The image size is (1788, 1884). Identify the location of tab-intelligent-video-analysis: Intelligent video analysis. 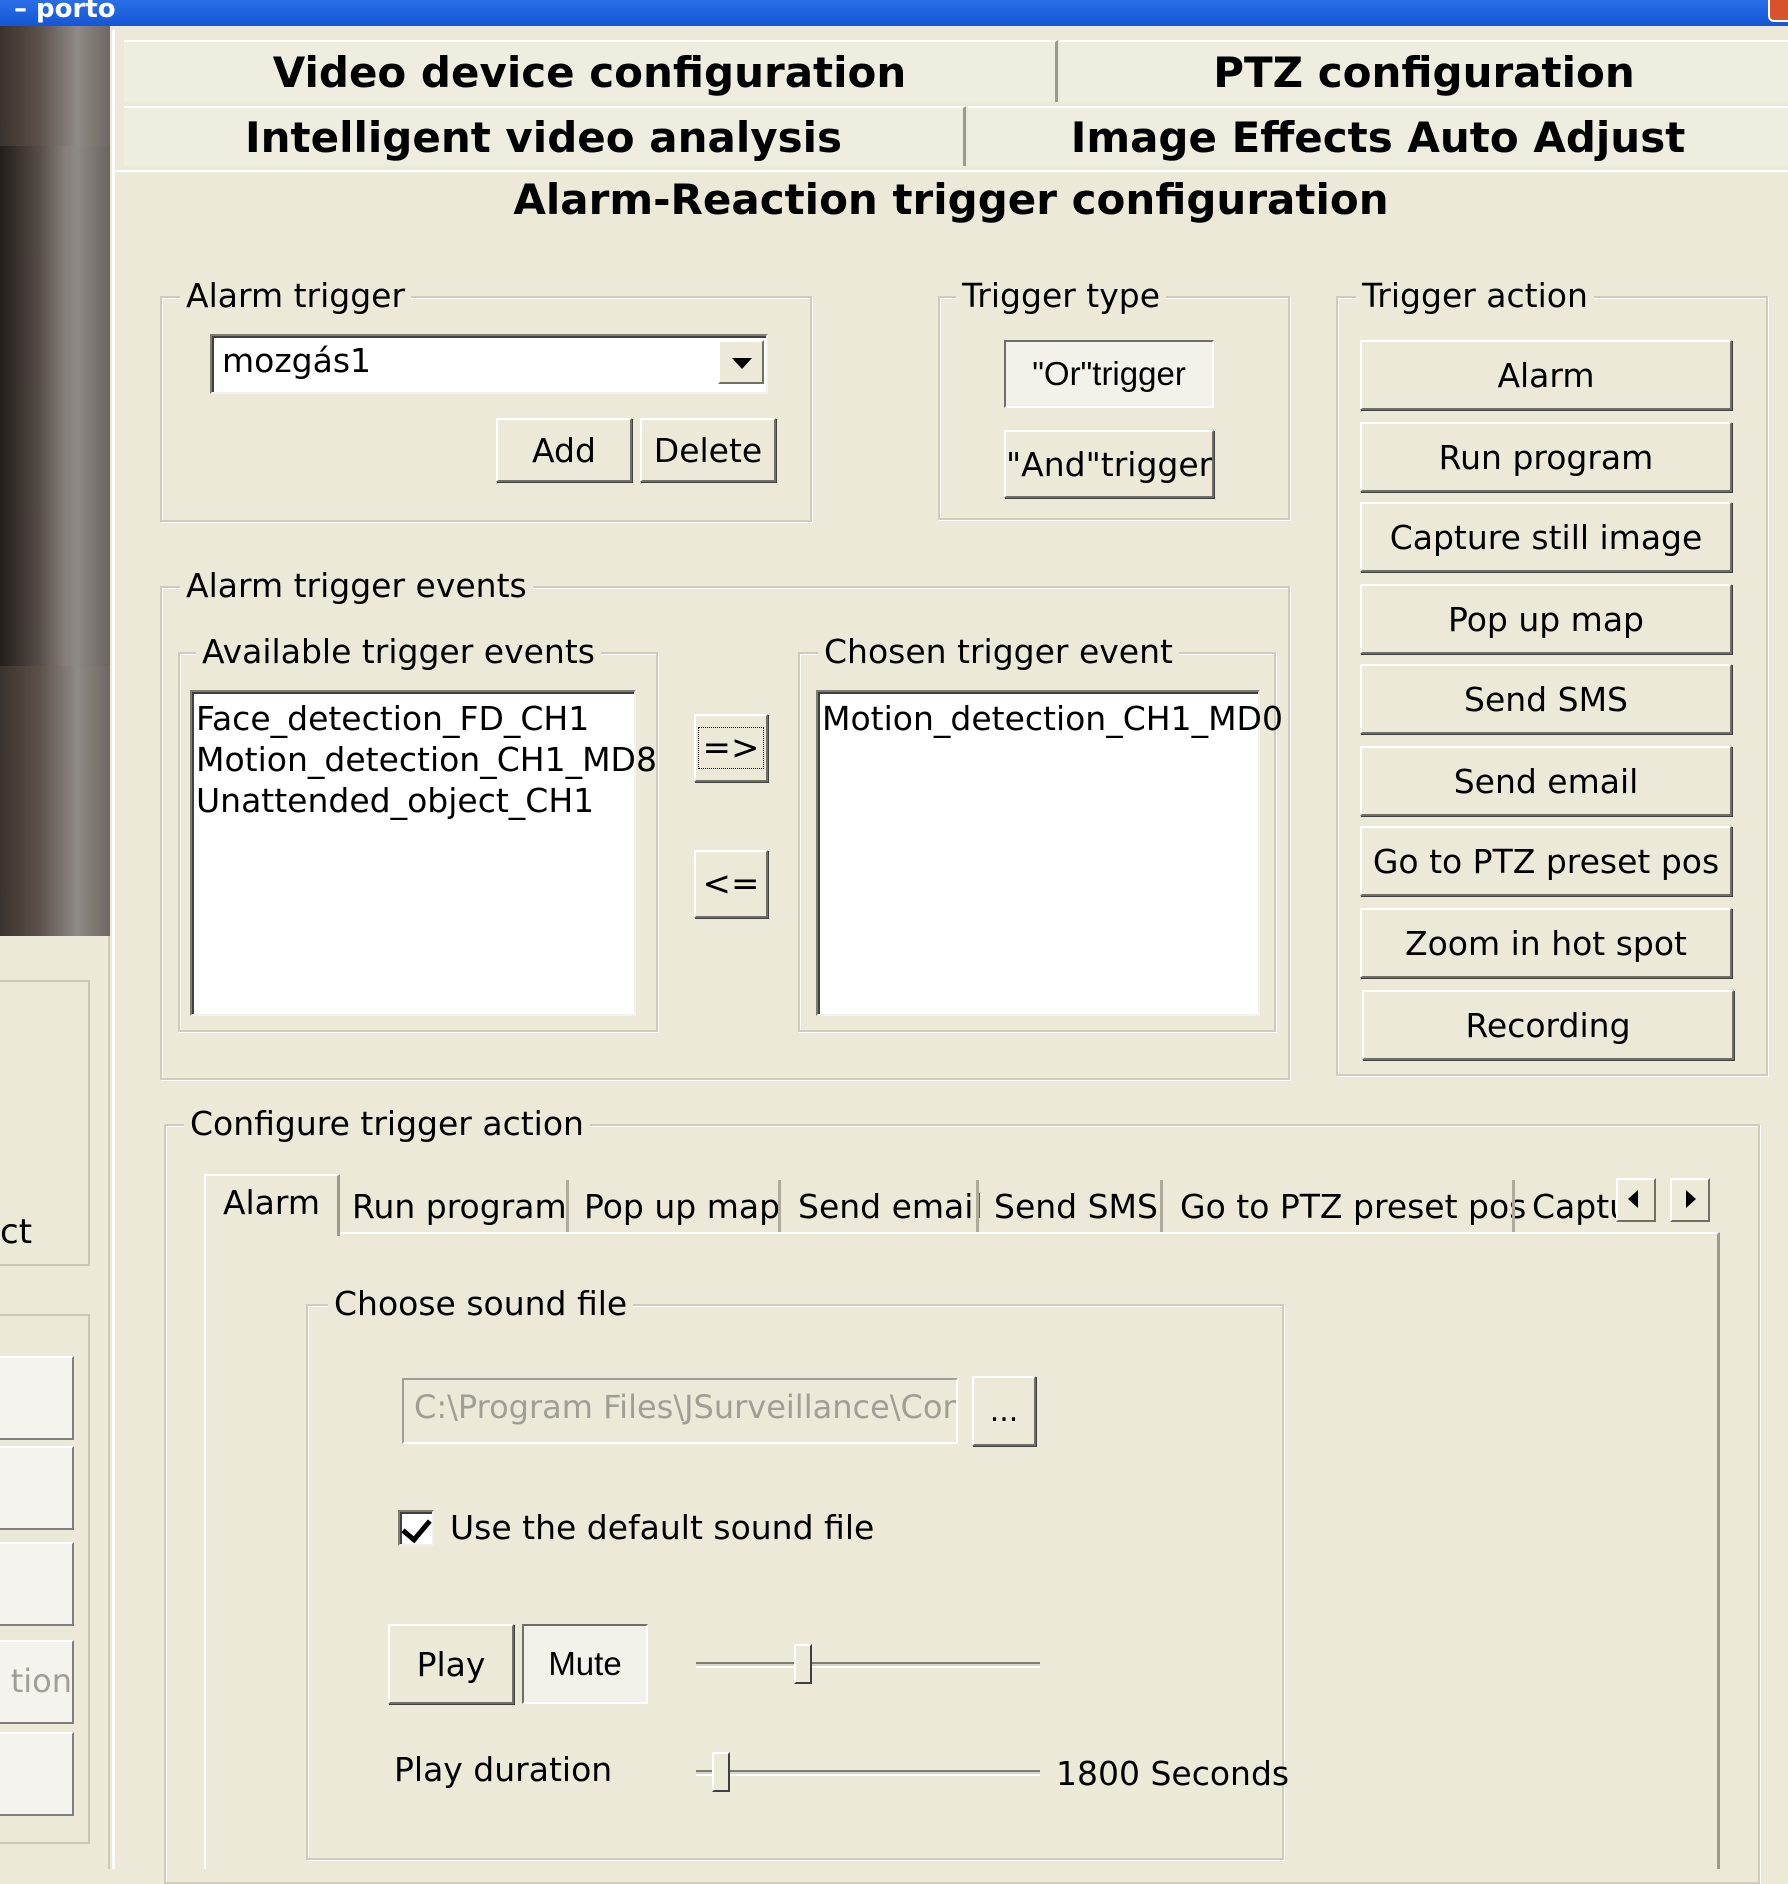
(545, 136).